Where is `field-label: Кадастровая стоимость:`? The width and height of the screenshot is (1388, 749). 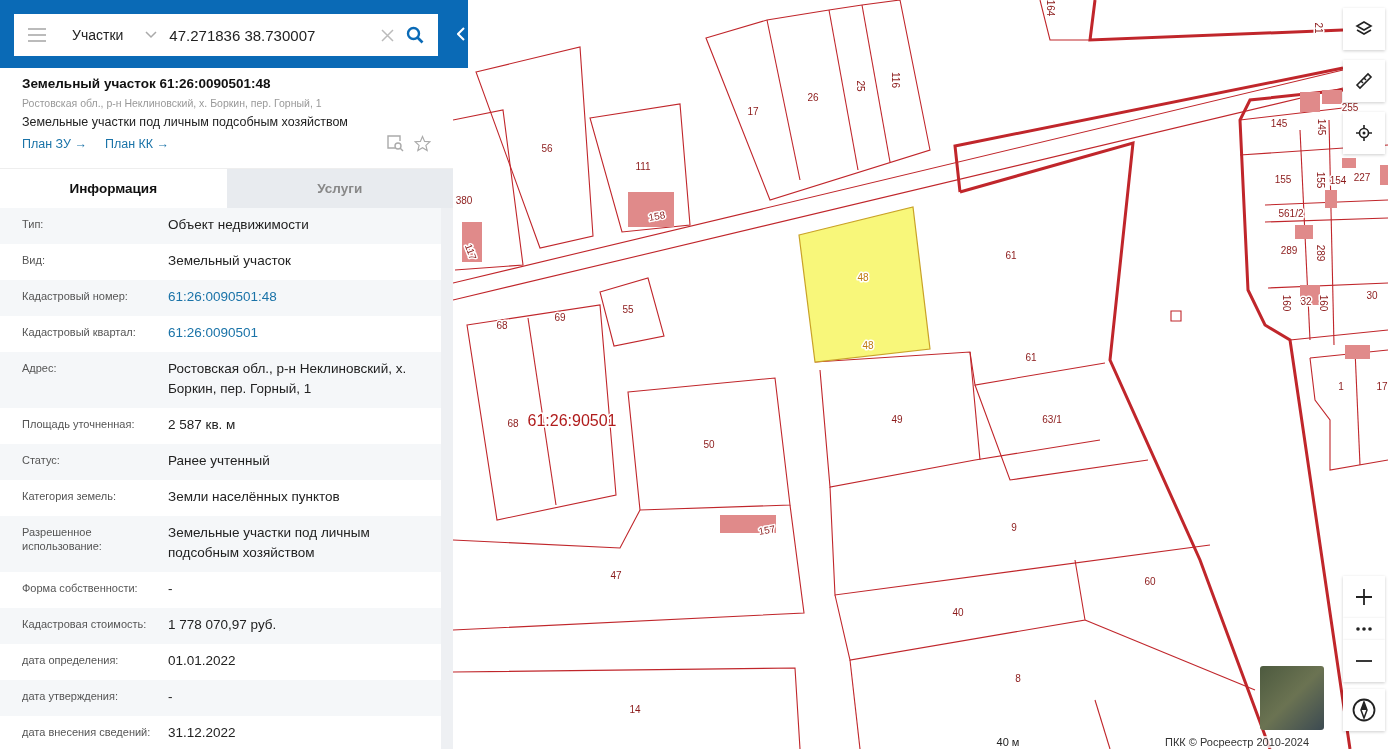 field-label: Кадастровая стоимость: is located at coordinates (85, 624).